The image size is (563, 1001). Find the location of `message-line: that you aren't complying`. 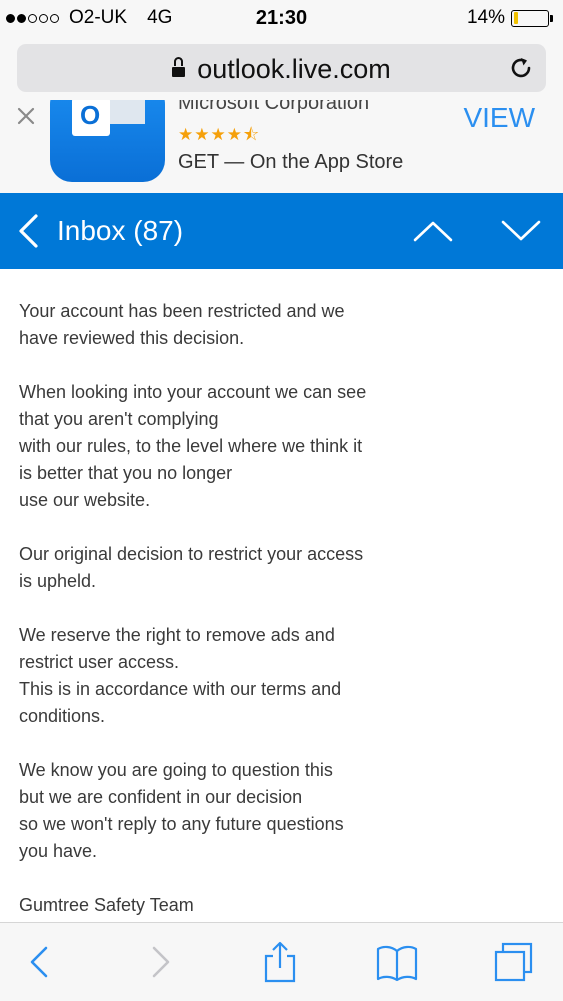

message-line: that you aren't complying is located at coordinates (119, 419).